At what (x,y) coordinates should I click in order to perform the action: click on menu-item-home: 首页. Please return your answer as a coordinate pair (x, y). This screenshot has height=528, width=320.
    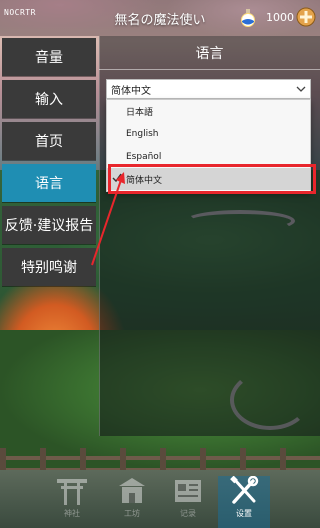
    Looking at the image, I should click on (49, 141).